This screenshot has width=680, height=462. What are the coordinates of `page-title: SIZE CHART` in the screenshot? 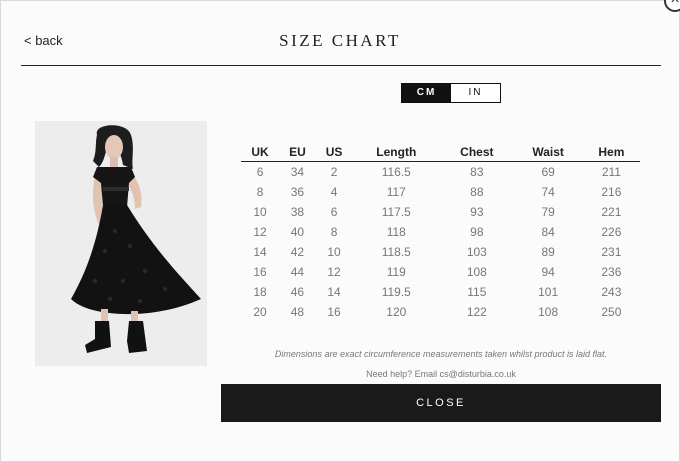 It's located at (340, 40).